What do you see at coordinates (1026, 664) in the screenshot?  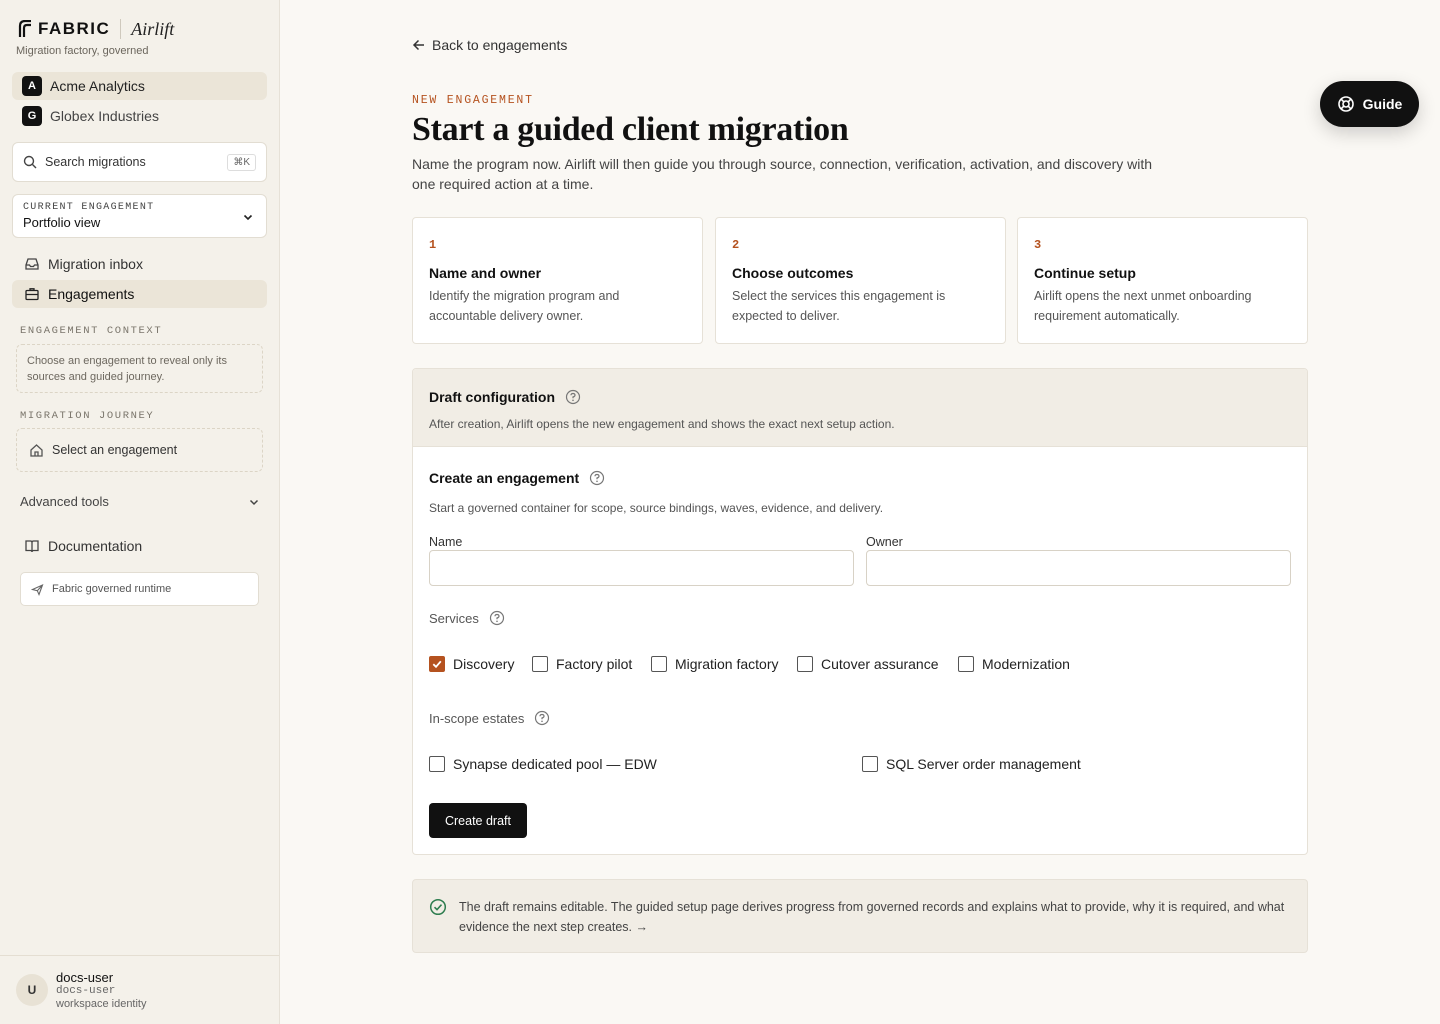 I see `service-label: Modernization` at bounding box center [1026, 664].